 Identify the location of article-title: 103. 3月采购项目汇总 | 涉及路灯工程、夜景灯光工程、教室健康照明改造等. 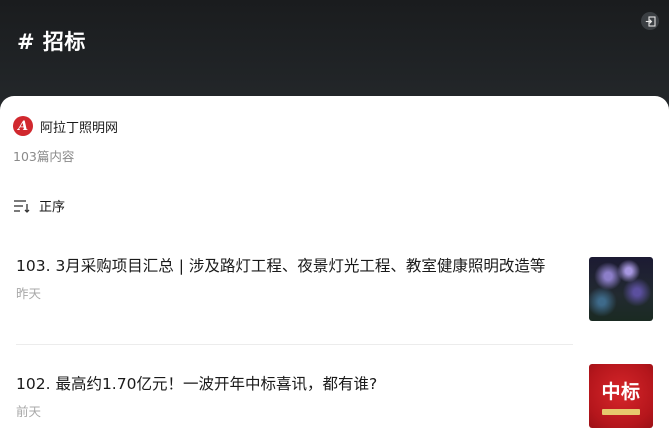
(296, 266).